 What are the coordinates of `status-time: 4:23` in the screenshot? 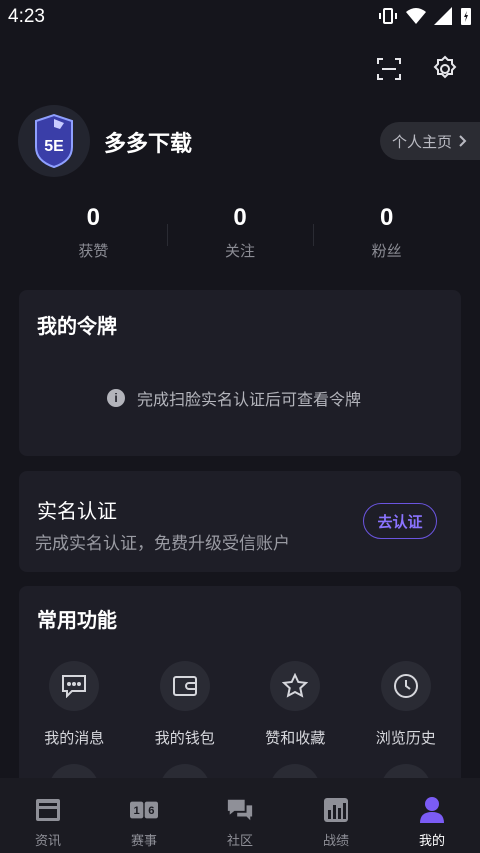 It's located at (26, 16).